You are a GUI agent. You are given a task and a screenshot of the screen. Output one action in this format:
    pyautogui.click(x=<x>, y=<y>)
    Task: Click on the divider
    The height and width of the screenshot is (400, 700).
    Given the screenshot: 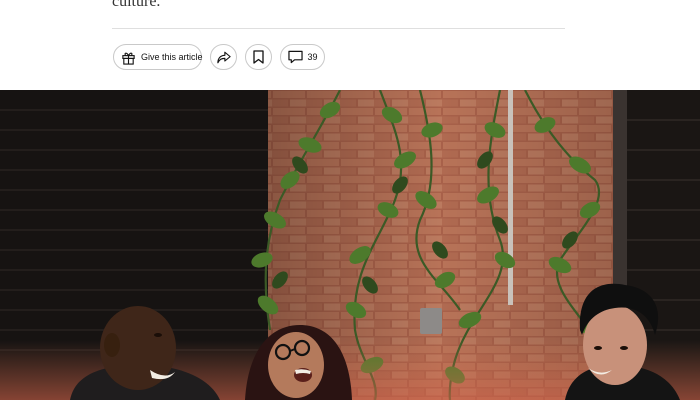 What is the action you would take?
    pyautogui.click(x=338, y=28)
    